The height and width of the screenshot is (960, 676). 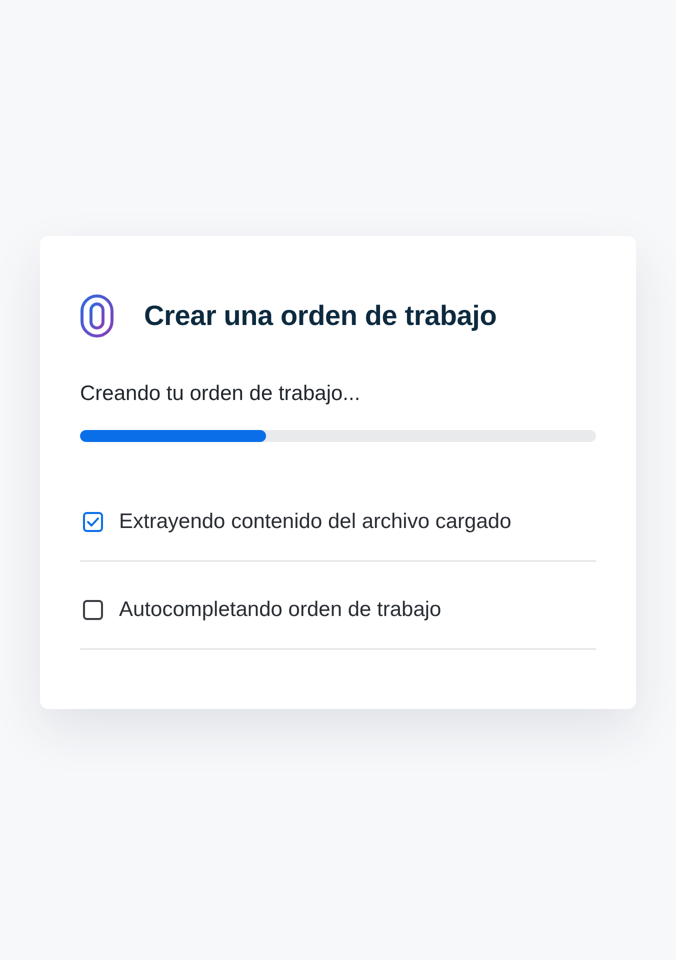 I want to click on checkmark-icon, so click(x=93, y=522).